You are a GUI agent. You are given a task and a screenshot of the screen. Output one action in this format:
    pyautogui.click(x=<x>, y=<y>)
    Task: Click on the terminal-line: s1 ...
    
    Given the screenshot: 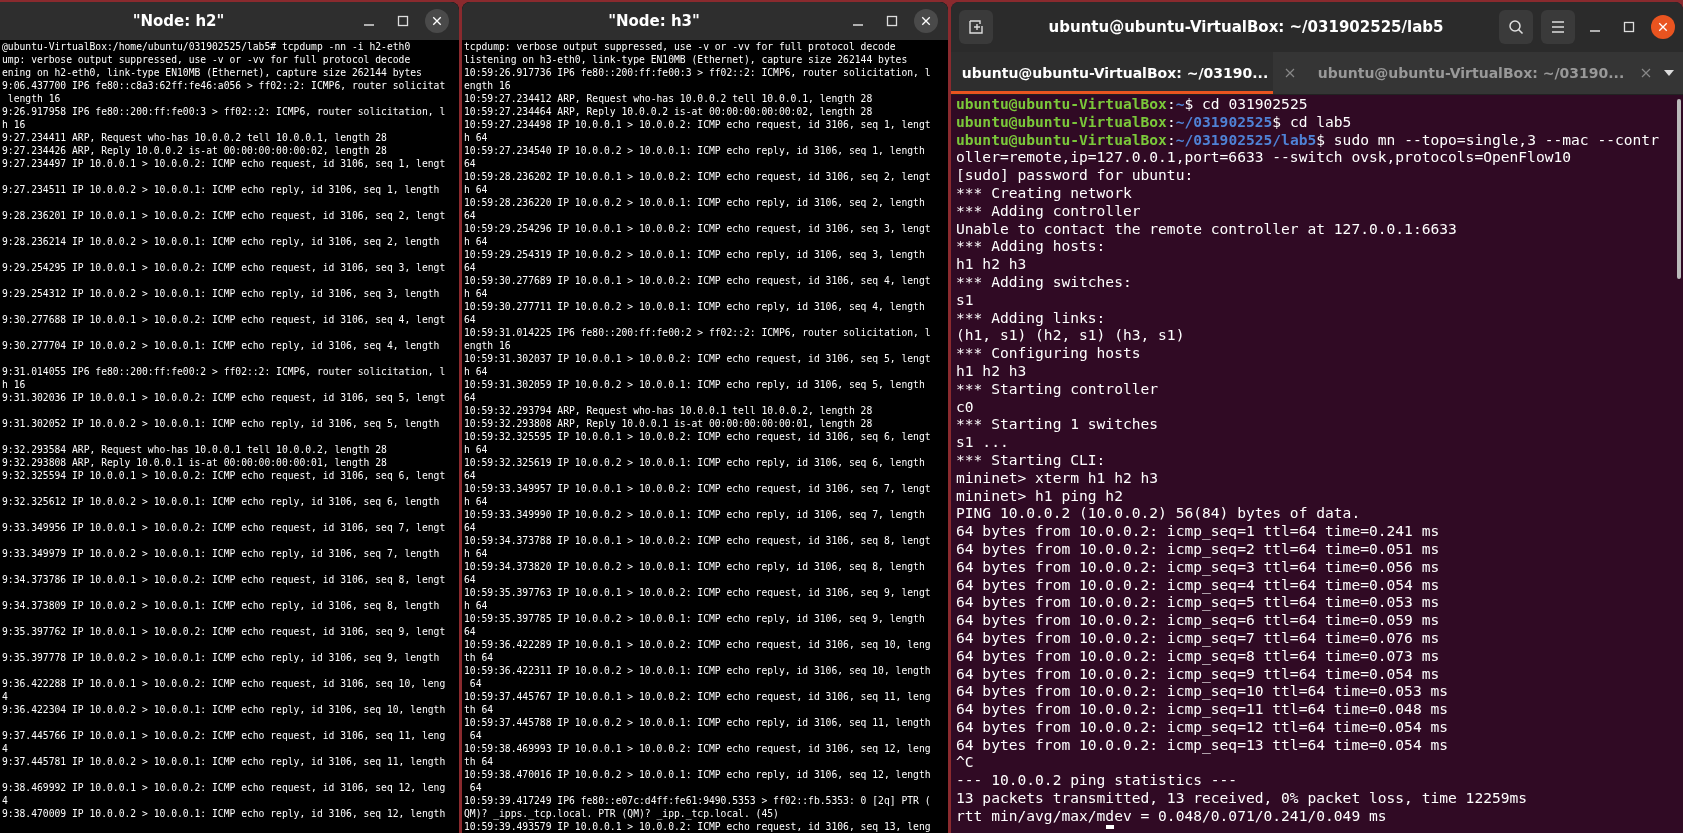 What is the action you would take?
    pyautogui.click(x=983, y=442)
    